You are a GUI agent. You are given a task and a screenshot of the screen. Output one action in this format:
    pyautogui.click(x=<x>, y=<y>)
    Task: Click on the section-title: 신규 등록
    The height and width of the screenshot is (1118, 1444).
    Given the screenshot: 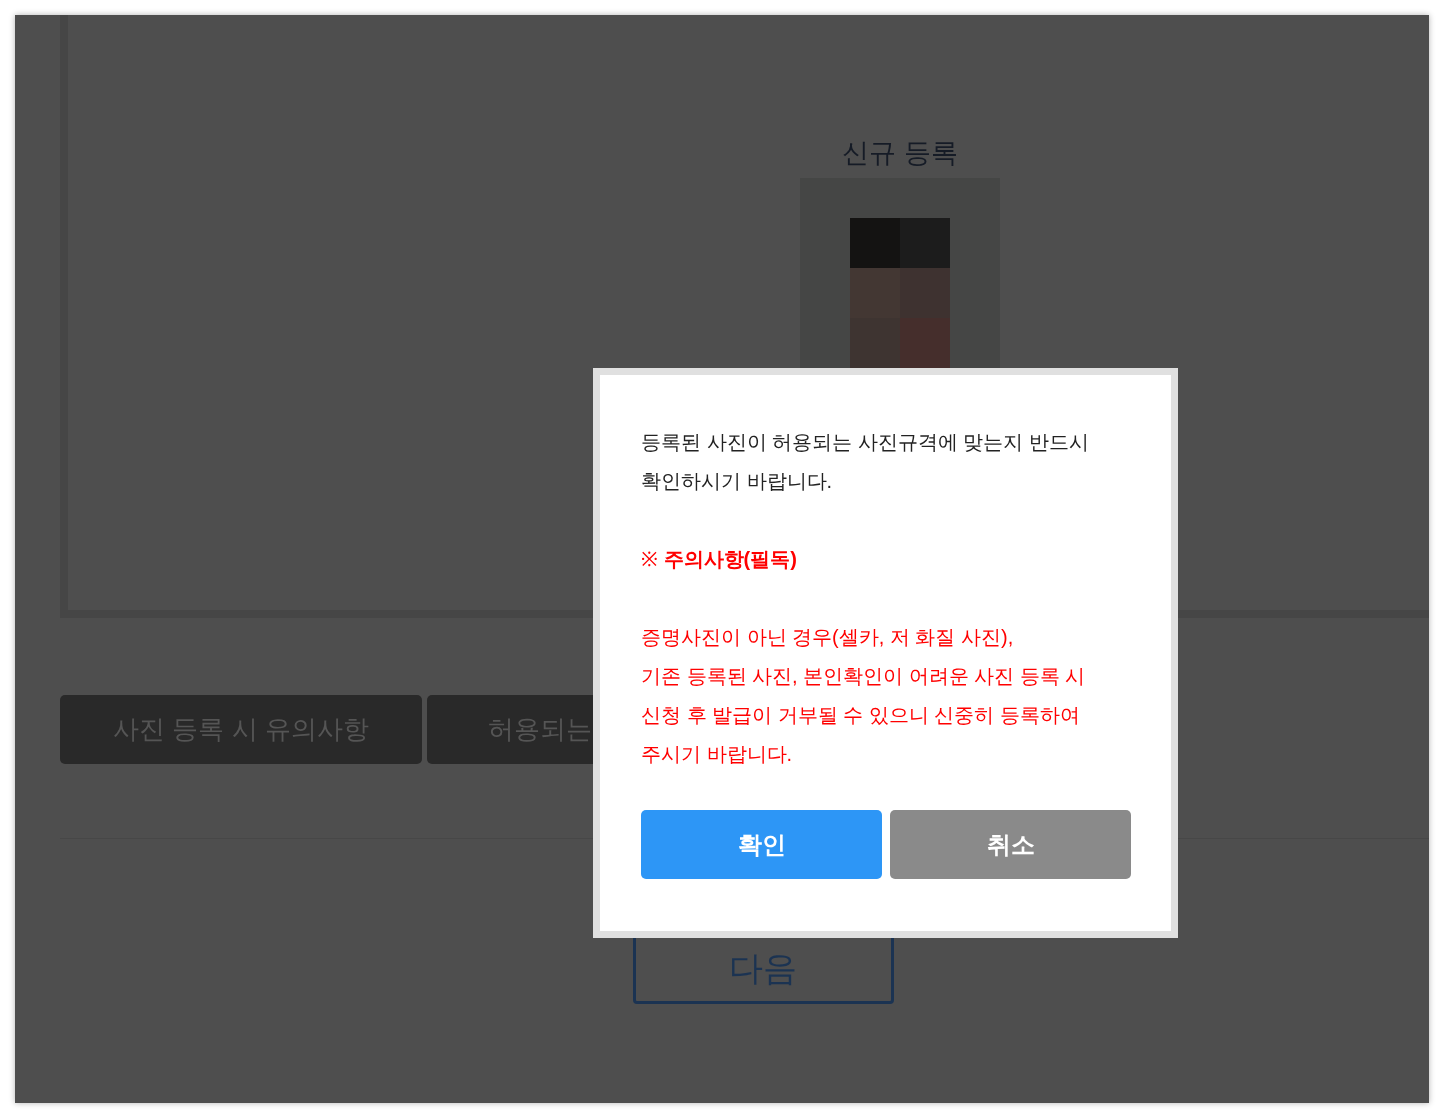 What is the action you would take?
    pyautogui.click(x=900, y=153)
    